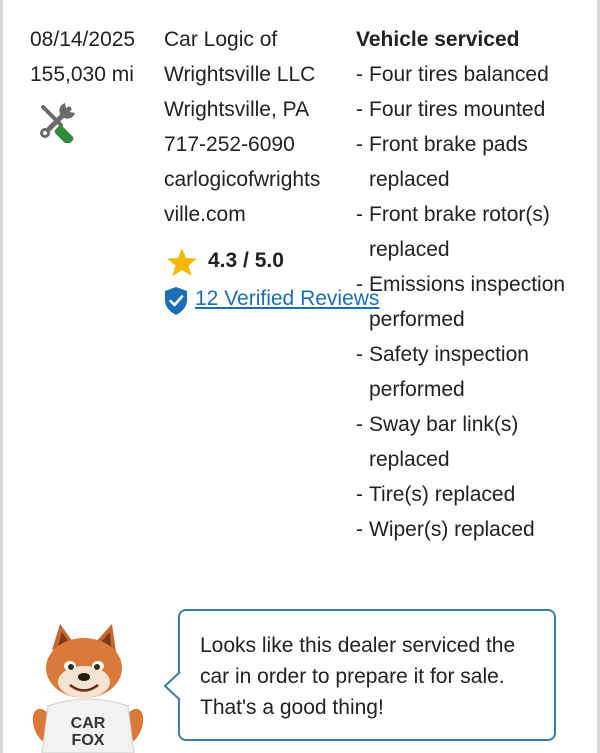 Image resolution: width=600 pixels, height=753 pixels. I want to click on service-item: - Wiper(s) replaced, so click(445, 529).